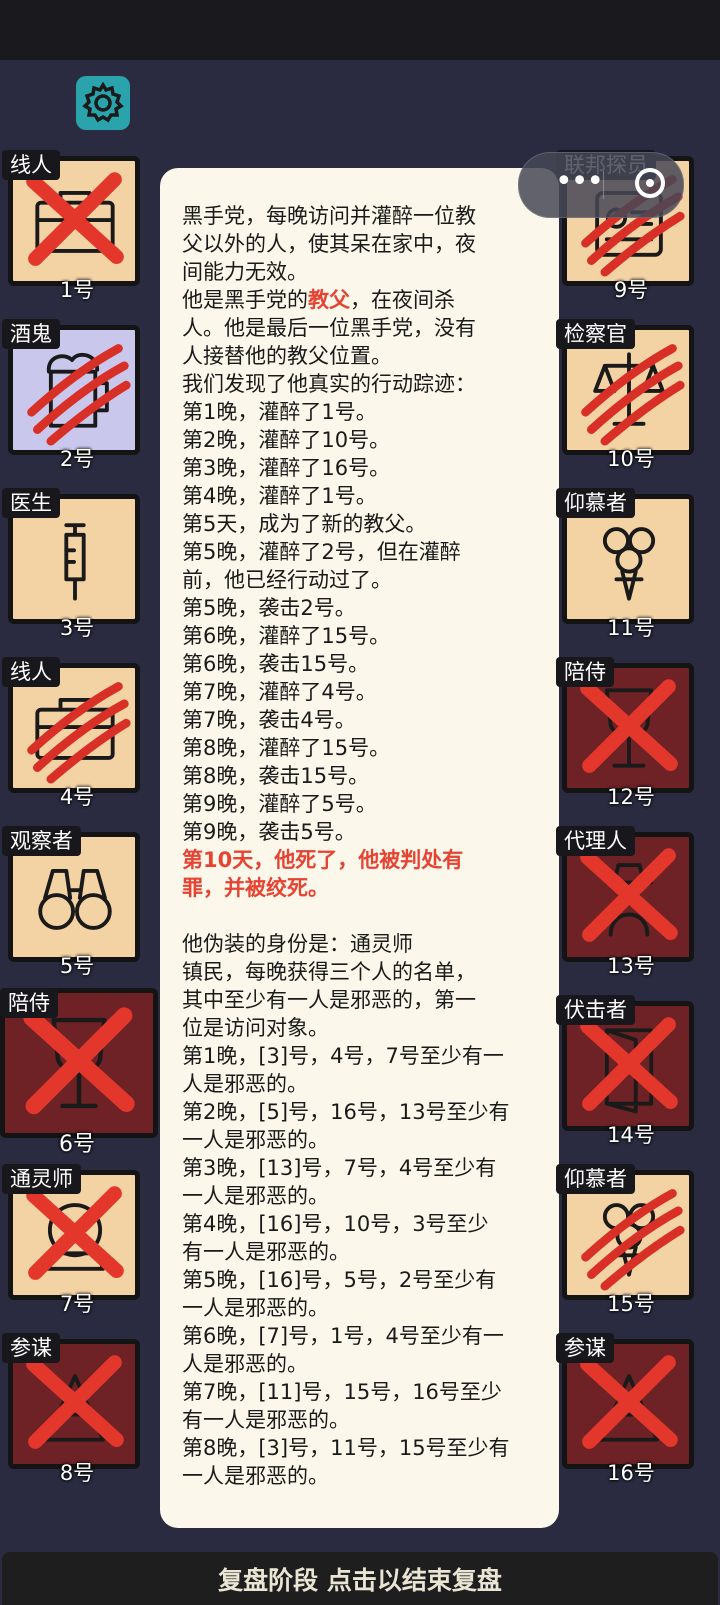 This screenshot has width=720, height=1605. What do you see at coordinates (276, 776) in the screenshot?
I see `review-line: 第8晚，袭击15号。` at bounding box center [276, 776].